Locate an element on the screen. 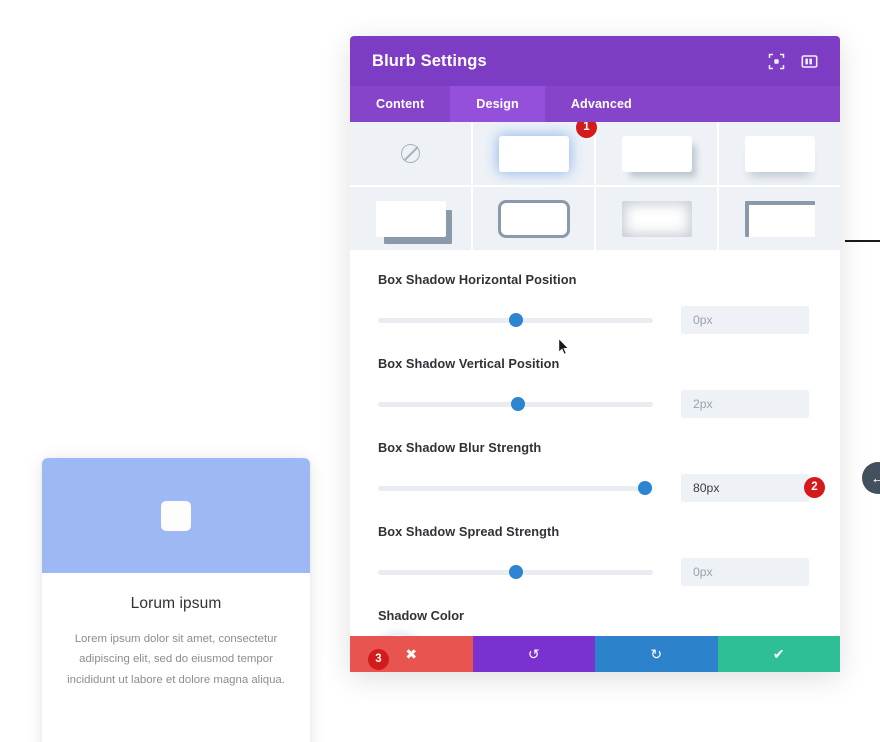  shadow-top-left-border-icon is located at coordinates (779, 218).